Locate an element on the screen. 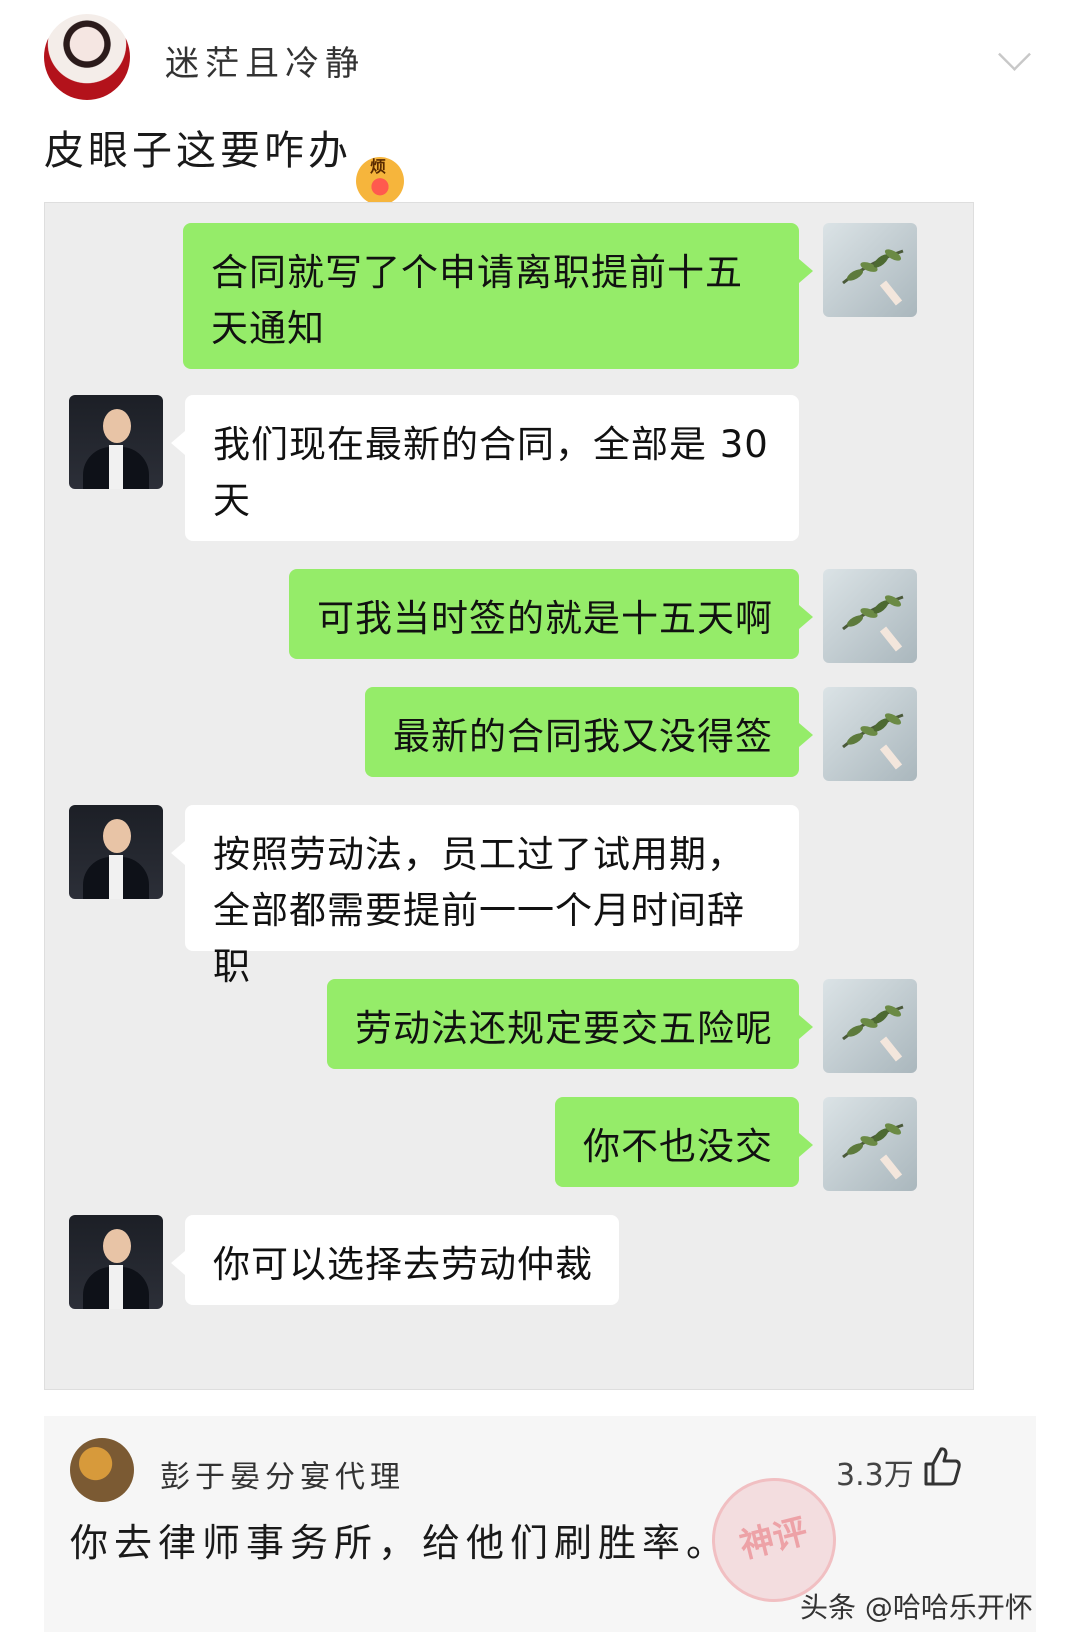 This screenshot has width=1080, height=1632. chat-bubble-outgoing: 最新的合同我又没得签 is located at coordinates (589, 732).